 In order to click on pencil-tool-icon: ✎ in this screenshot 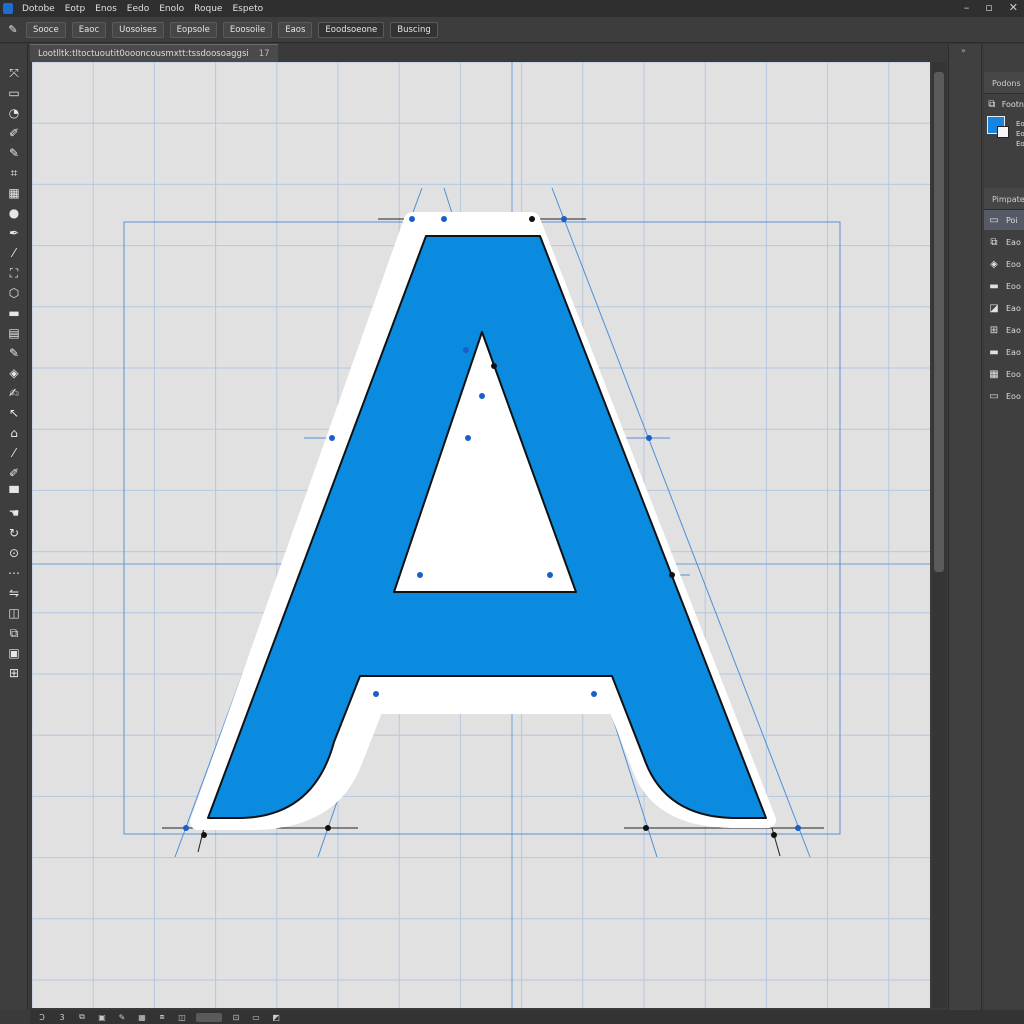, I will do `click(14, 353)`.